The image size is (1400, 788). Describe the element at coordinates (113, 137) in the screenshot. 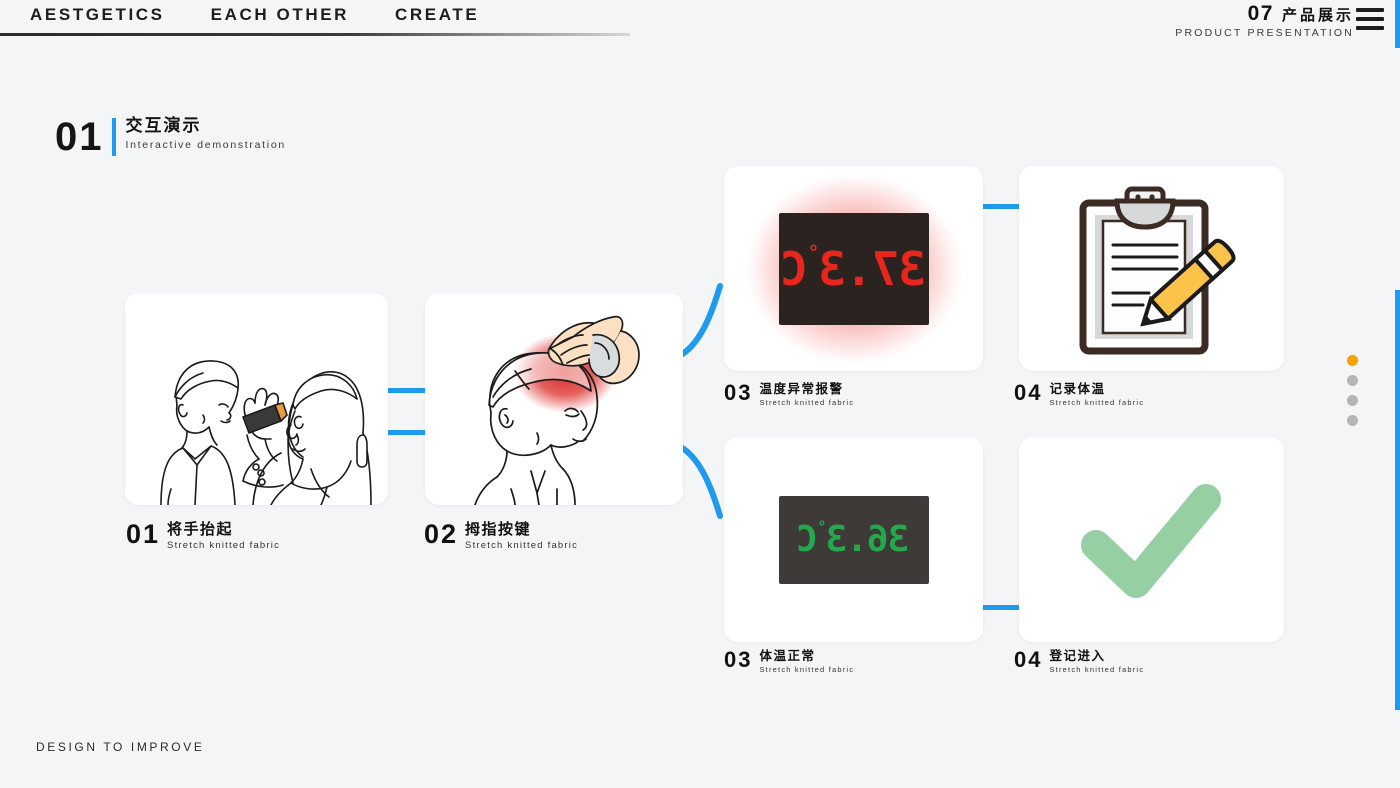

I see `section-accent-bar` at that location.